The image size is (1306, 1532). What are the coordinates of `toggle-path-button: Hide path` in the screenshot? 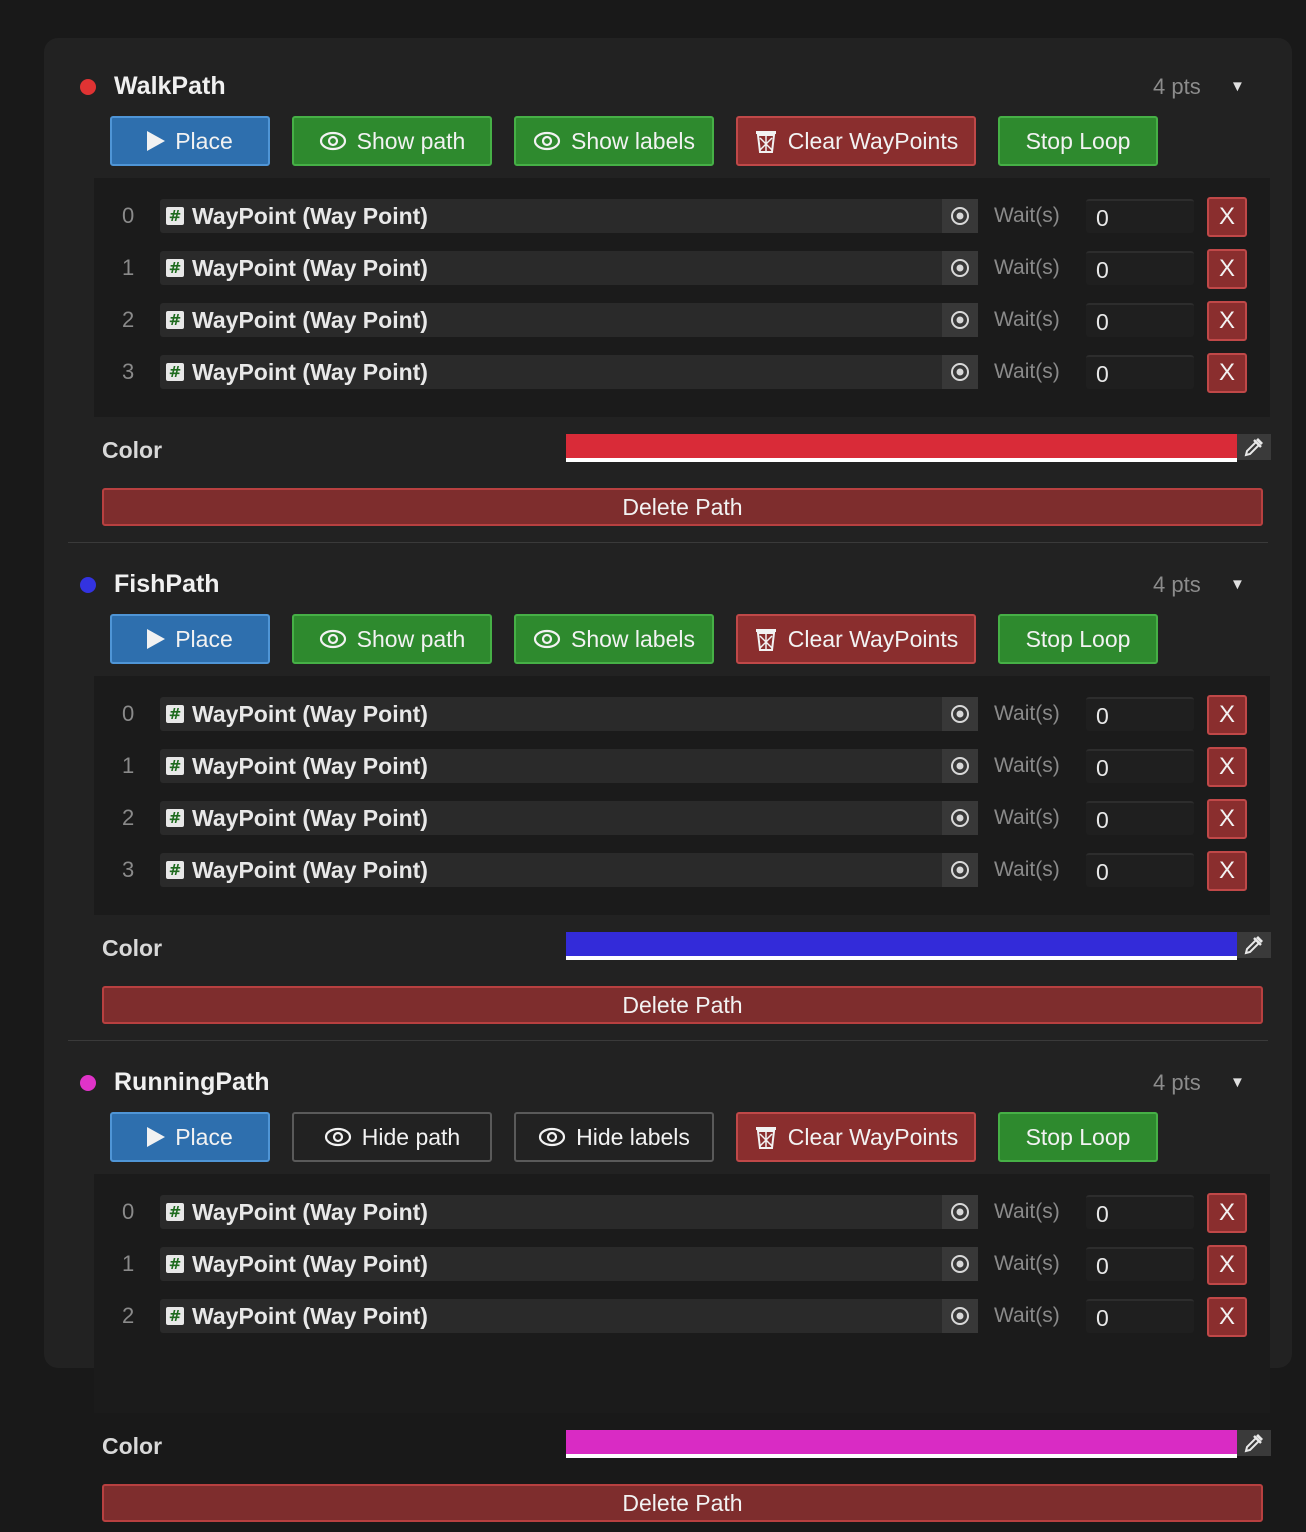 It's located at (392, 1137).